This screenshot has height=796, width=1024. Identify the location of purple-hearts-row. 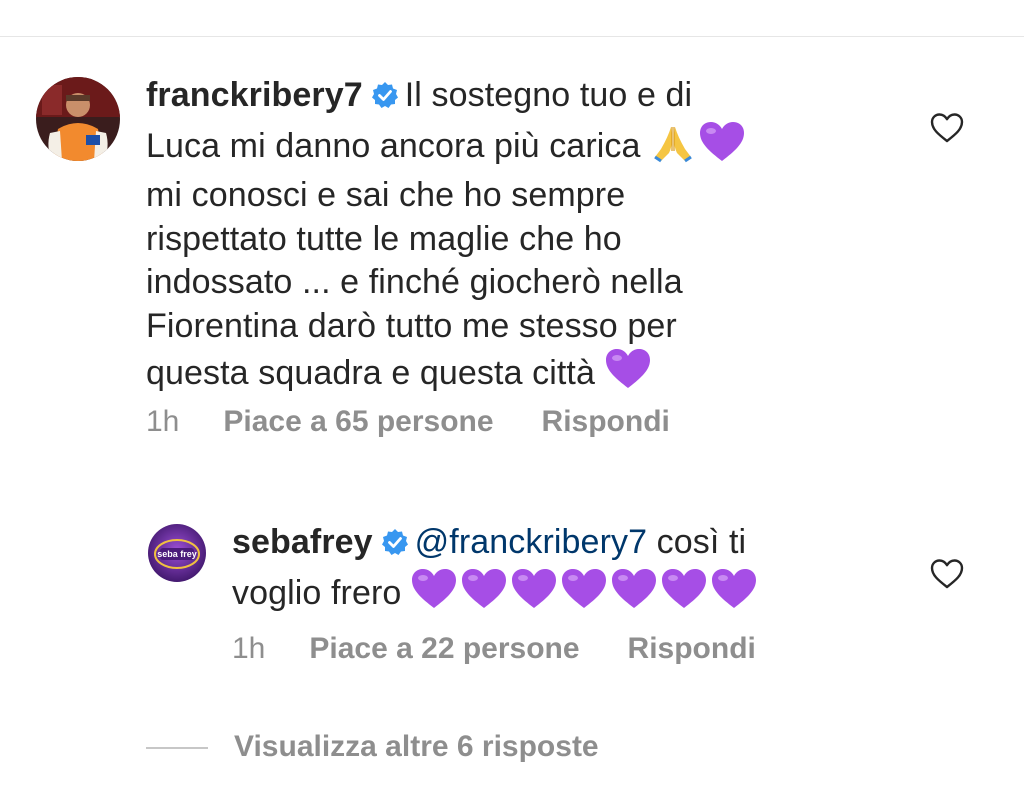
(579, 590).